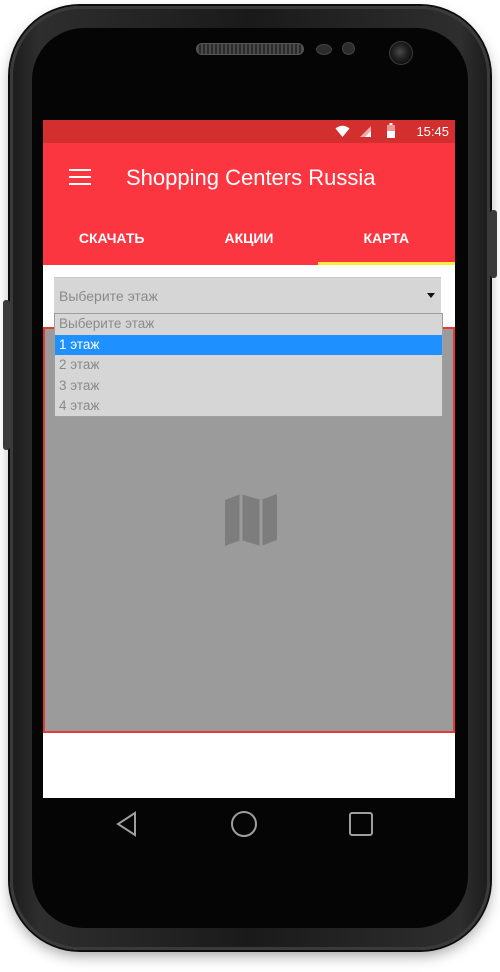  Describe the element at coordinates (108, 296) in the screenshot. I see `floor-select-value: Выберите этаж` at that location.